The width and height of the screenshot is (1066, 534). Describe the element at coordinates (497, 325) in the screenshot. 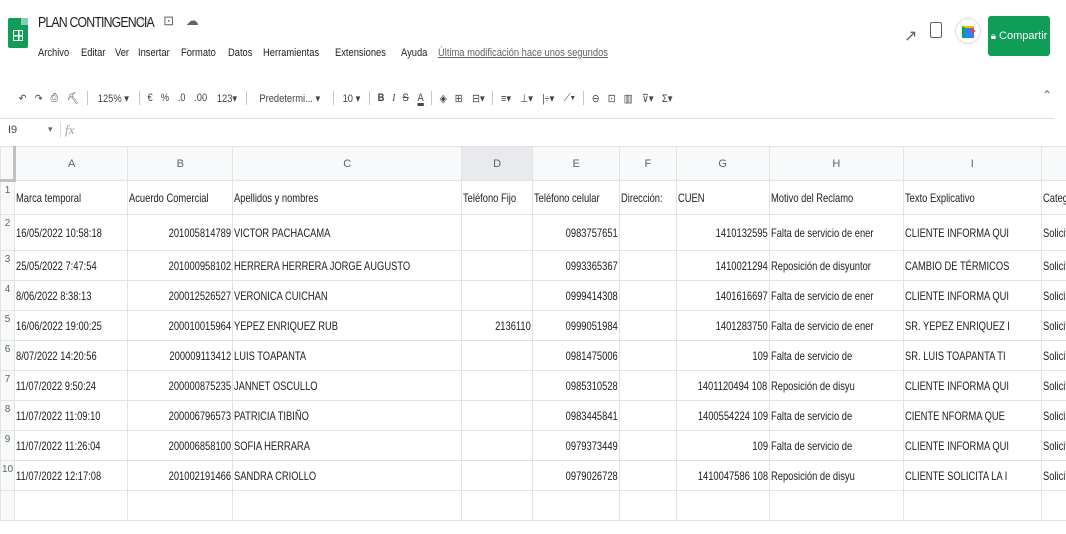

I see `table-cell: 2136110` at that location.